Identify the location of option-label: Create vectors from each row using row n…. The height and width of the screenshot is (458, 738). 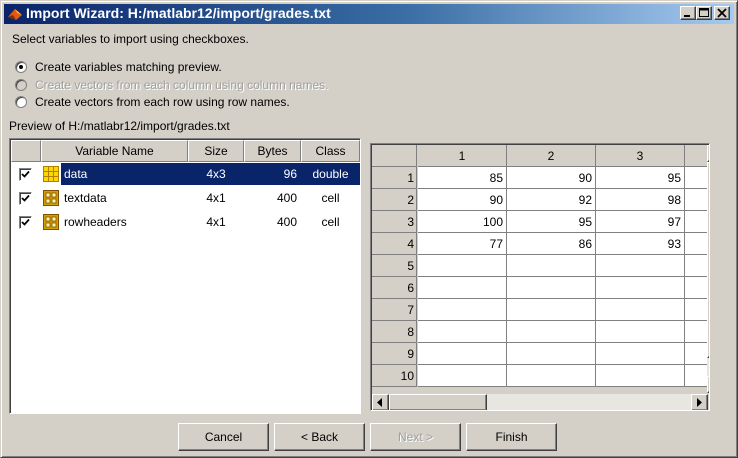
(162, 102).